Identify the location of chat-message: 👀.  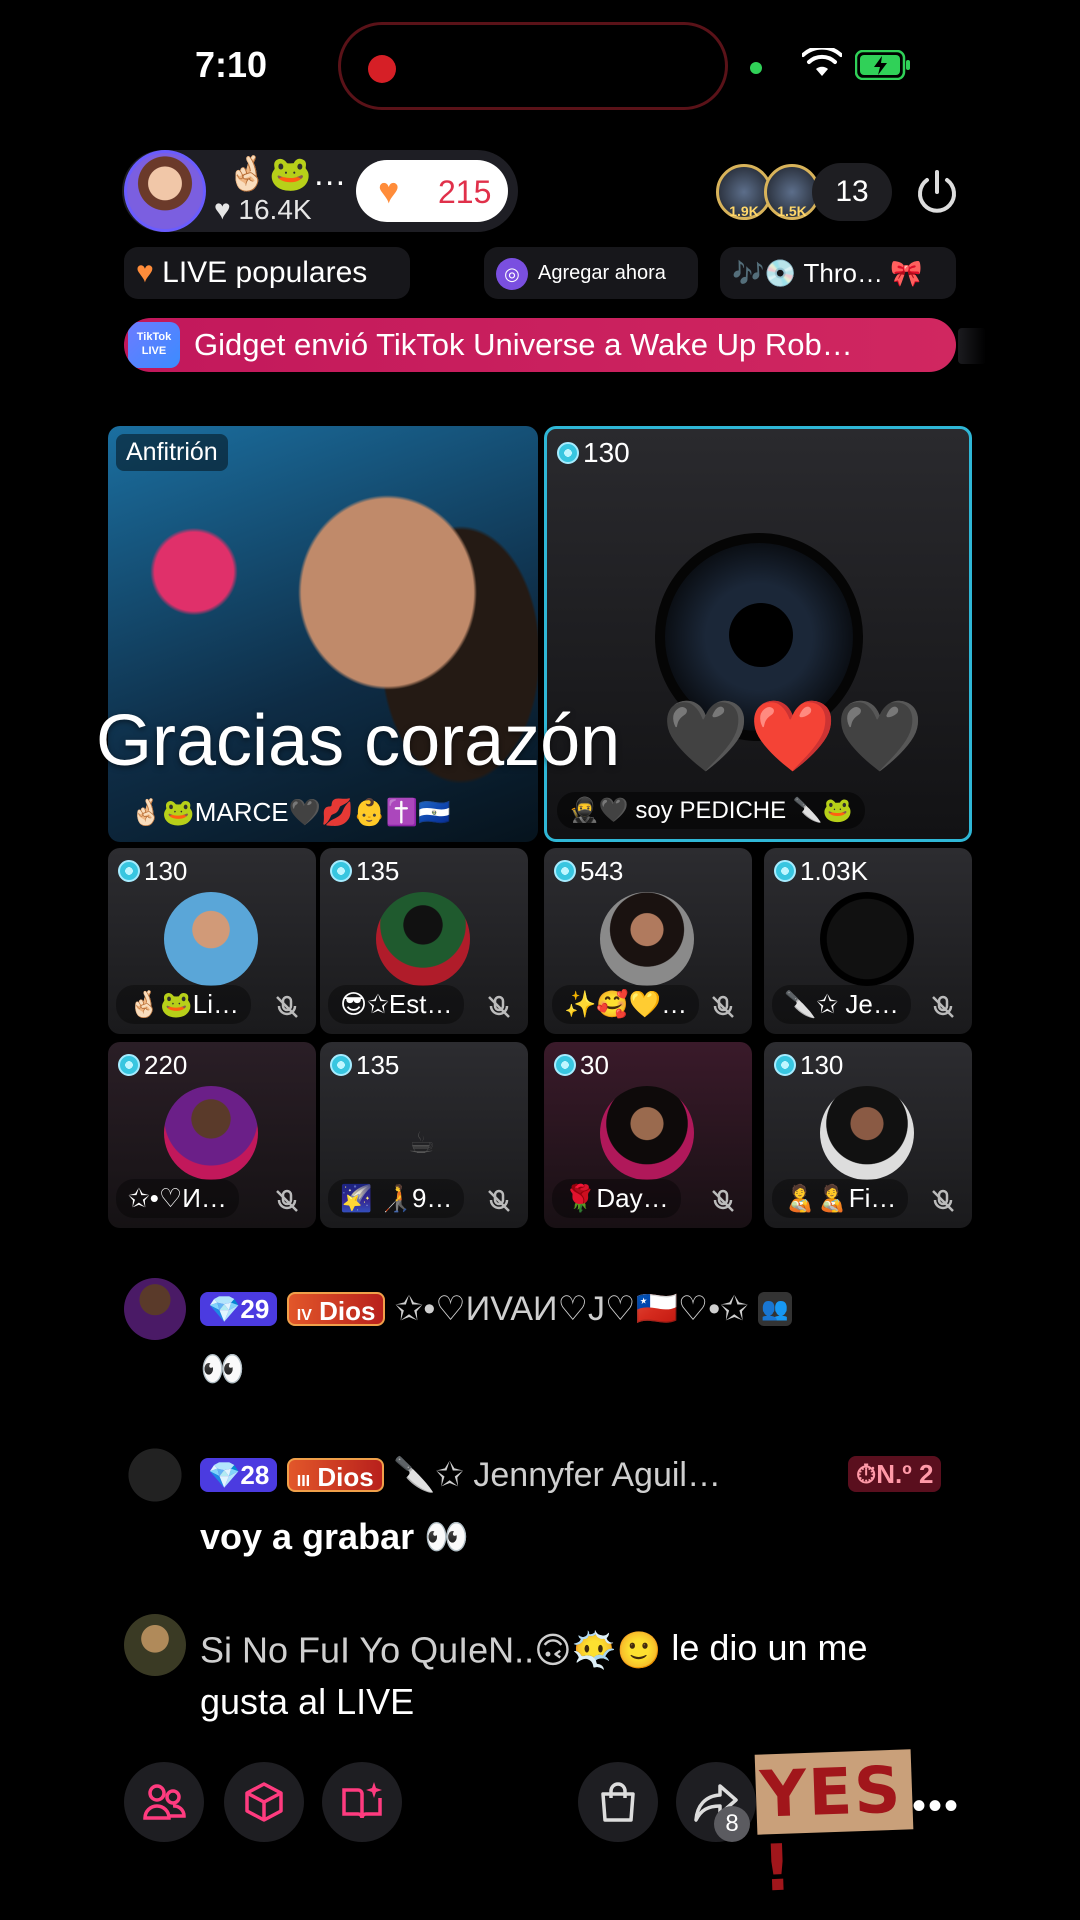
(222, 1368).